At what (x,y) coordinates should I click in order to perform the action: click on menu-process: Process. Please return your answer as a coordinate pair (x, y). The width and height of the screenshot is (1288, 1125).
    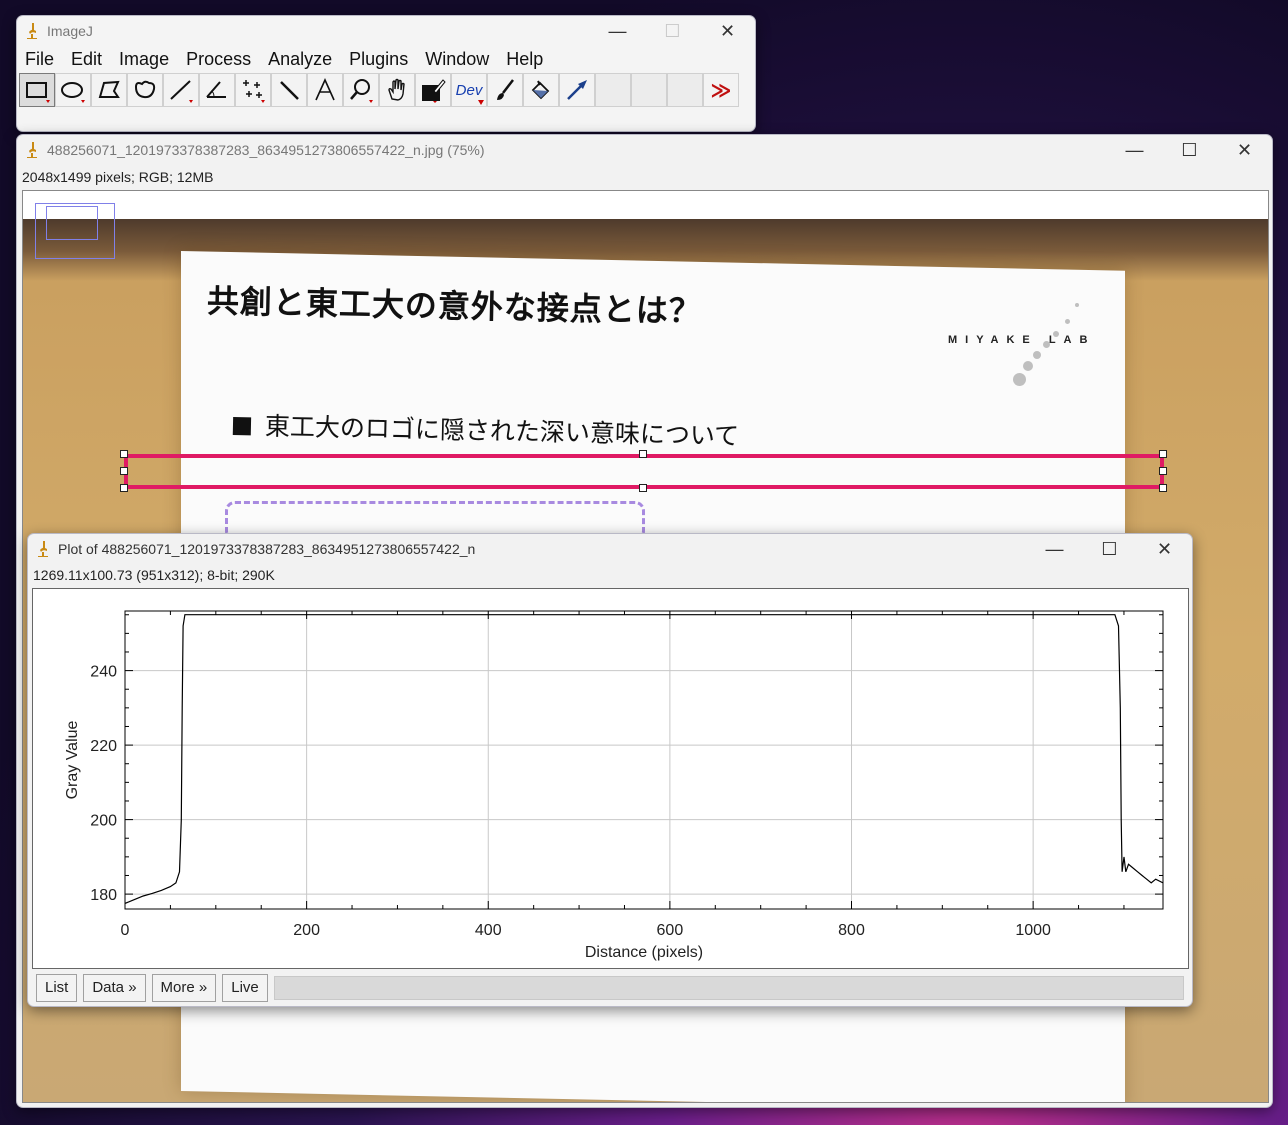
    Looking at the image, I should click on (218, 59).